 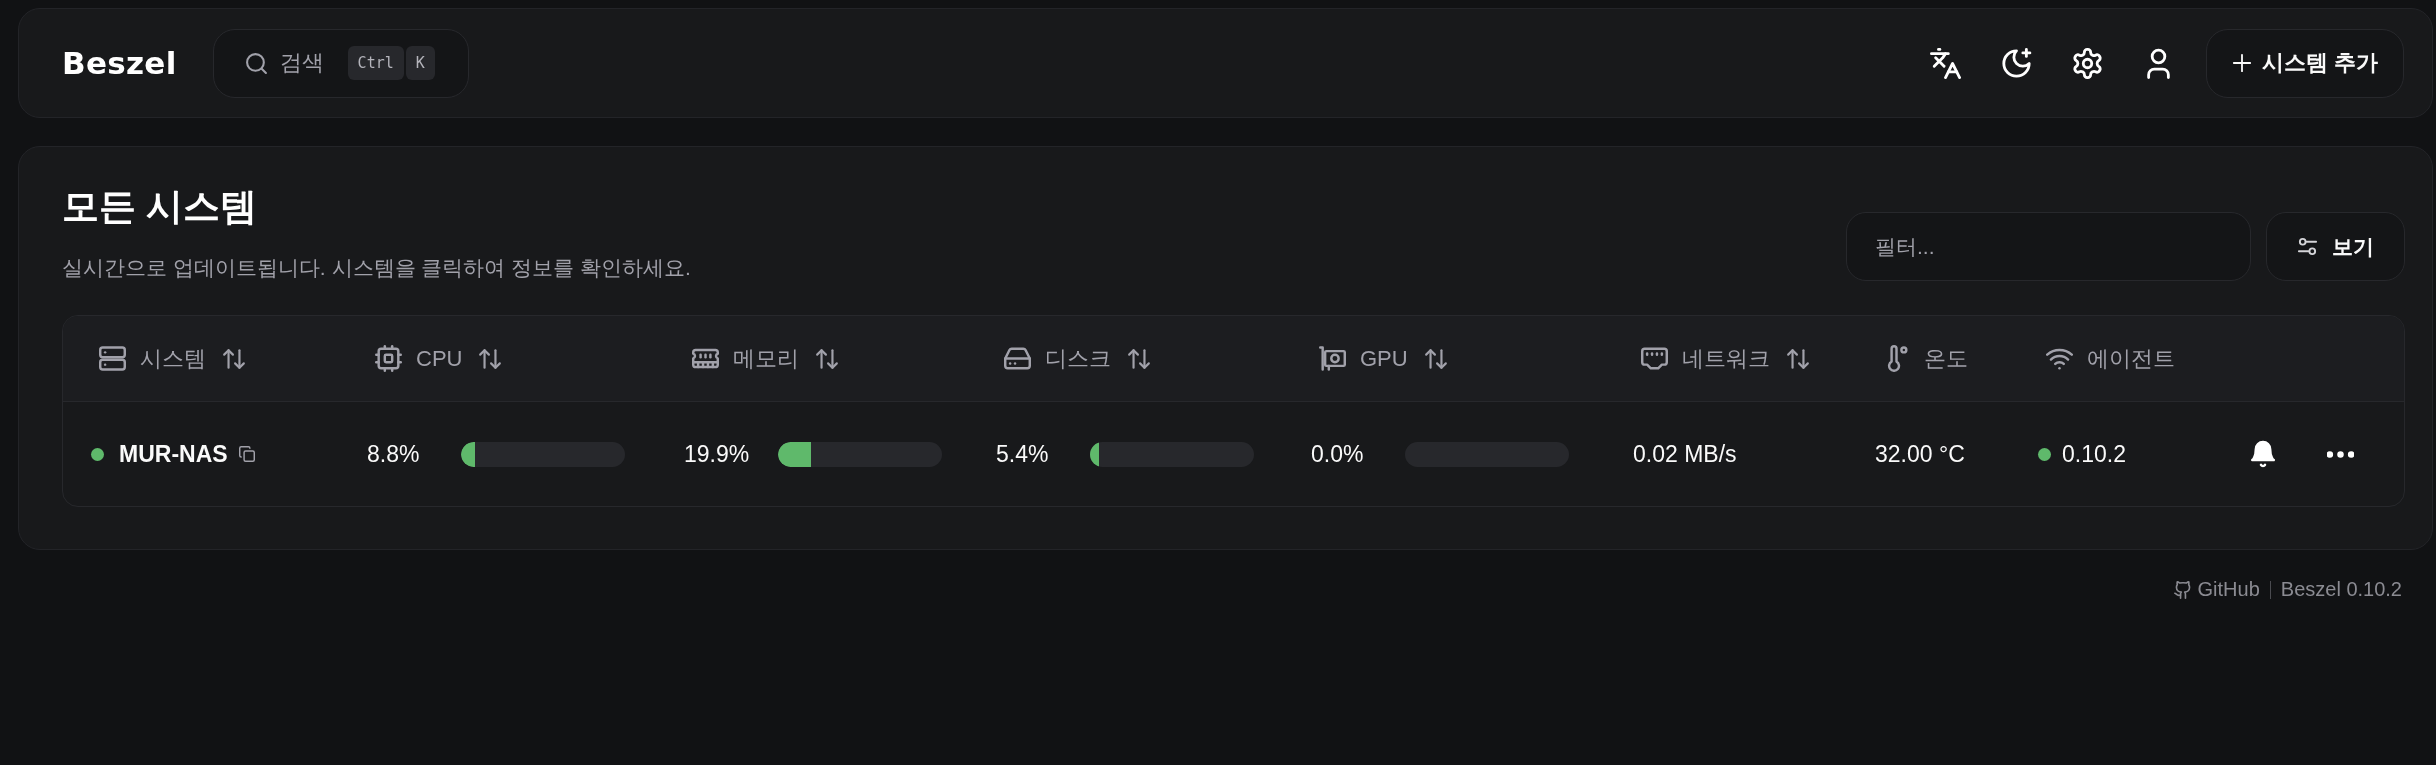 I want to click on page-title: 모든 시스템, so click(x=160, y=207).